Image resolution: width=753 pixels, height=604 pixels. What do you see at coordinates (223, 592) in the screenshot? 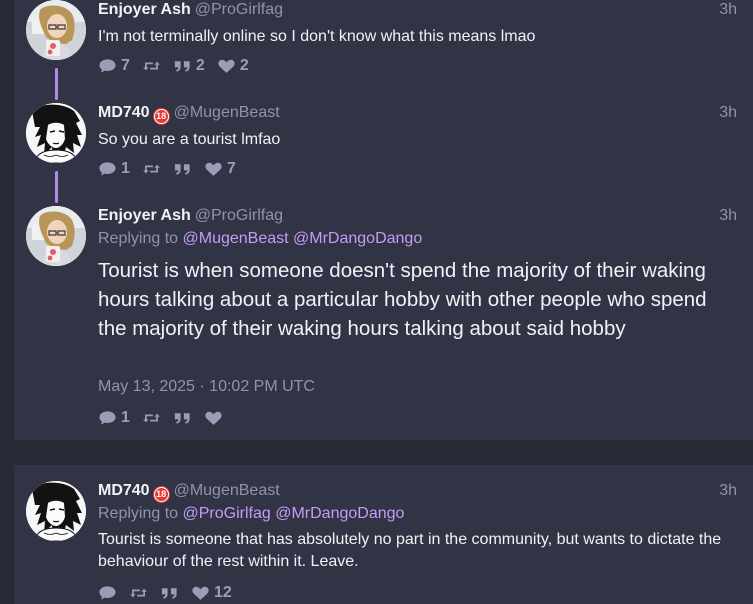
I see `like-count: 12` at bounding box center [223, 592].